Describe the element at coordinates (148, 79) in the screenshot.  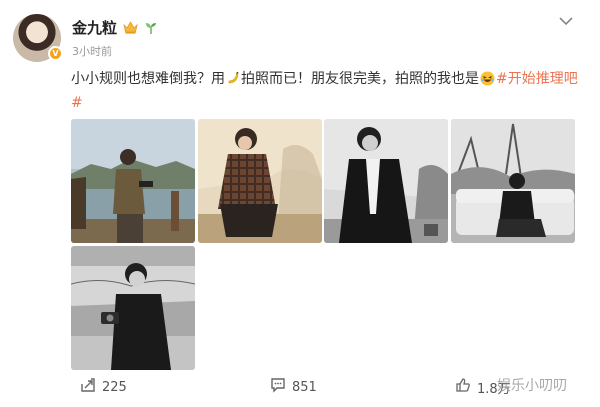
I see `post-text-part1: 小小规则也想难倒我？用` at that location.